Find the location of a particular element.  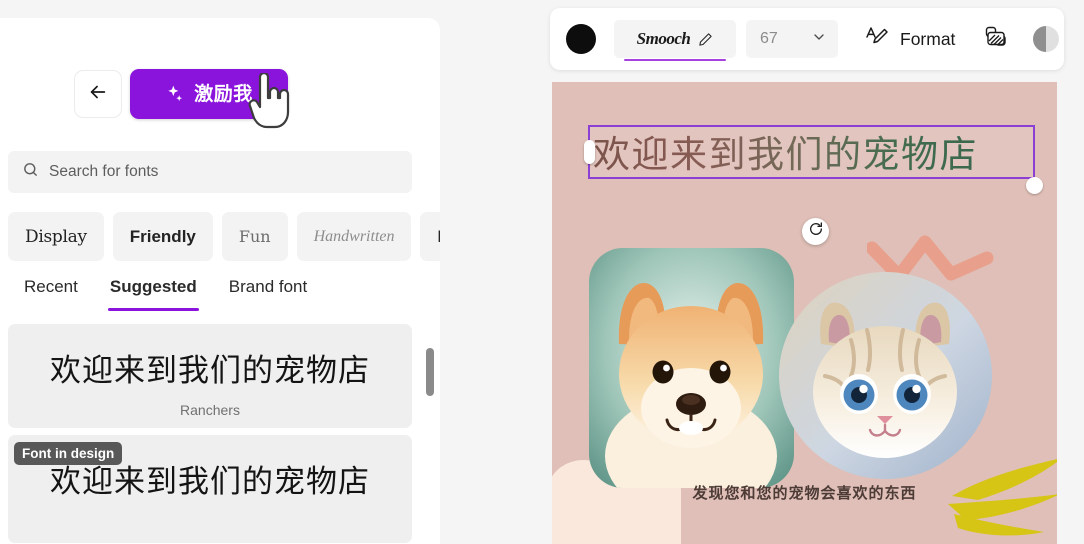

pill-more: Mo is located at coordinates (430, 236).